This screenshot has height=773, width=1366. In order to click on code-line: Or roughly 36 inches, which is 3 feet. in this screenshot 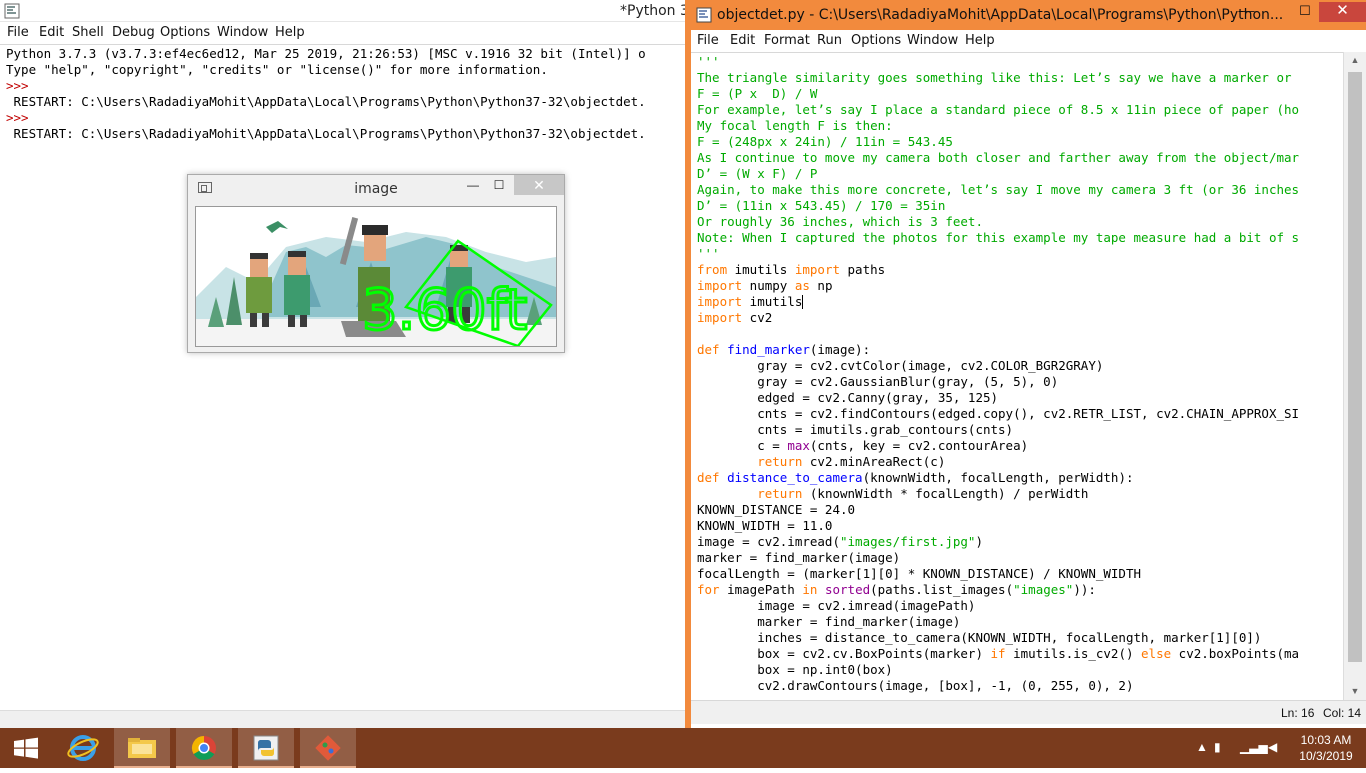, I will do `click(840, 221)`.